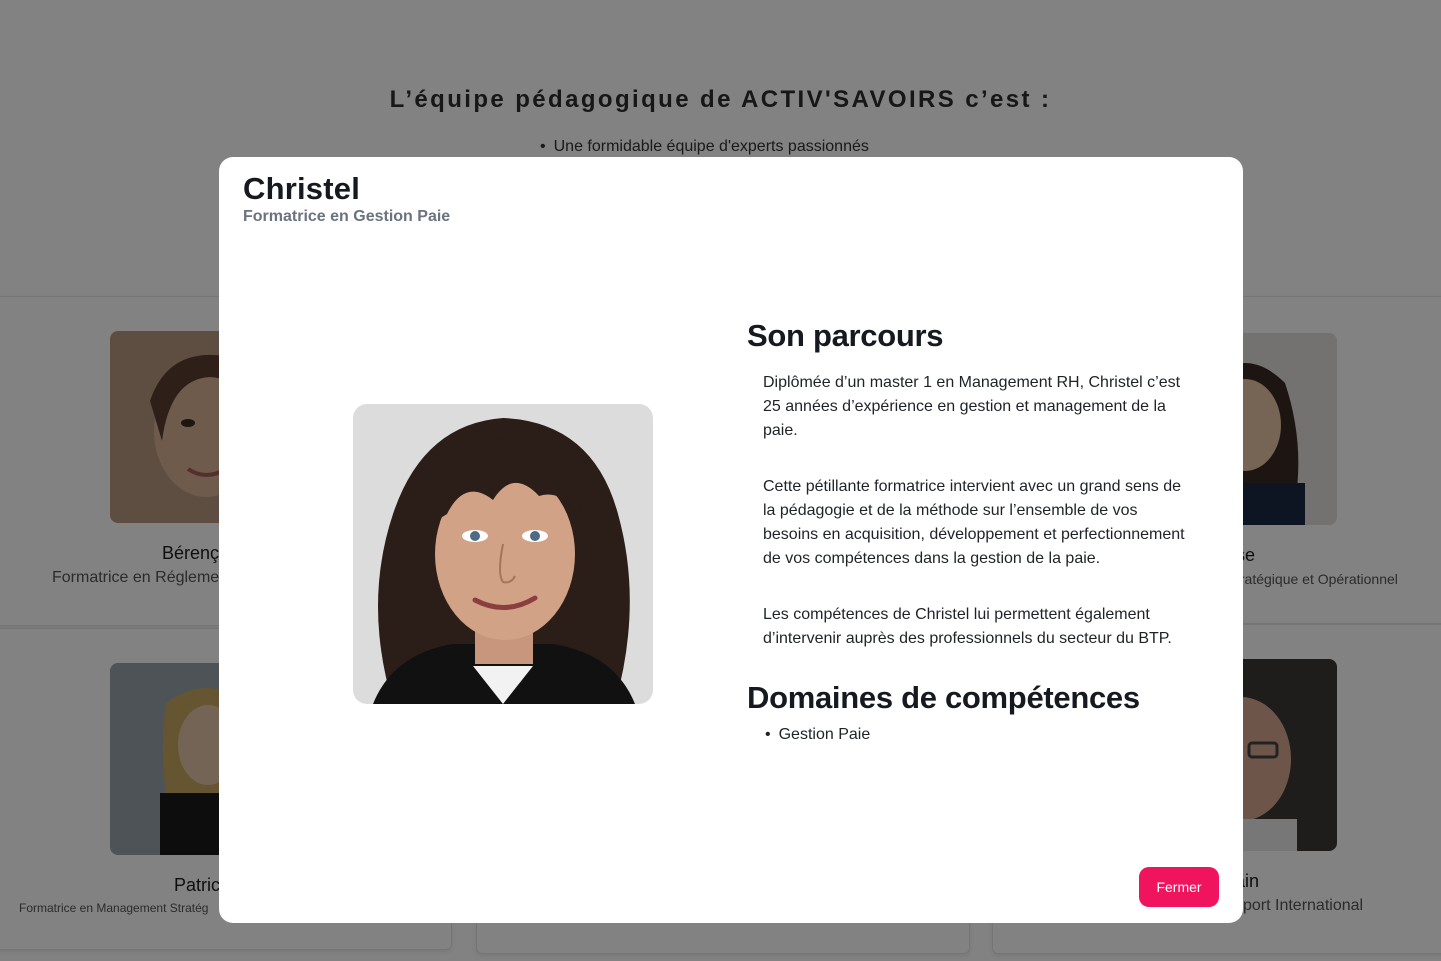  What do you see at coordinates (845, 335) in the screenshot?
I see `parcours-heading: Son parcours` at bounding box center [845, 335].